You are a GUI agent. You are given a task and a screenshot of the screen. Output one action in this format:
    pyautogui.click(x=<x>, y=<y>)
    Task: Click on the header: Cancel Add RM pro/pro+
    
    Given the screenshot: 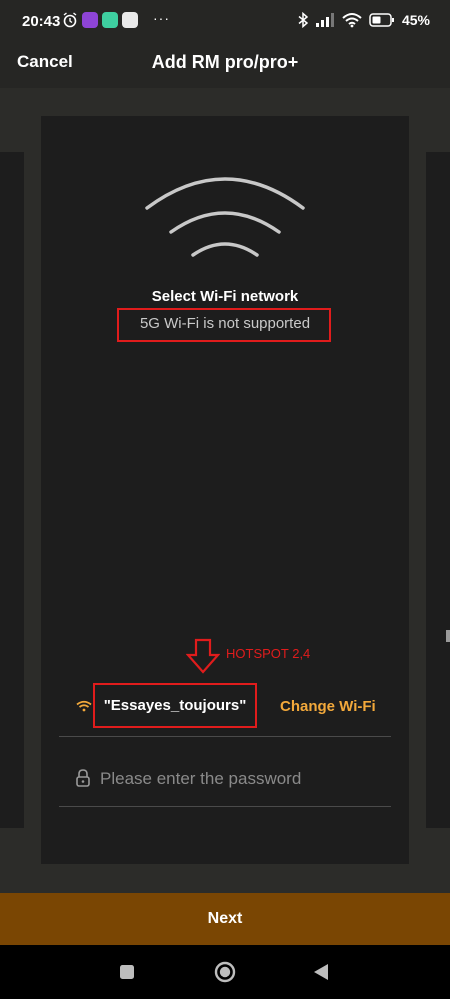 What is the action you would take?
    pyautogui.click(x=225, y=66)
    